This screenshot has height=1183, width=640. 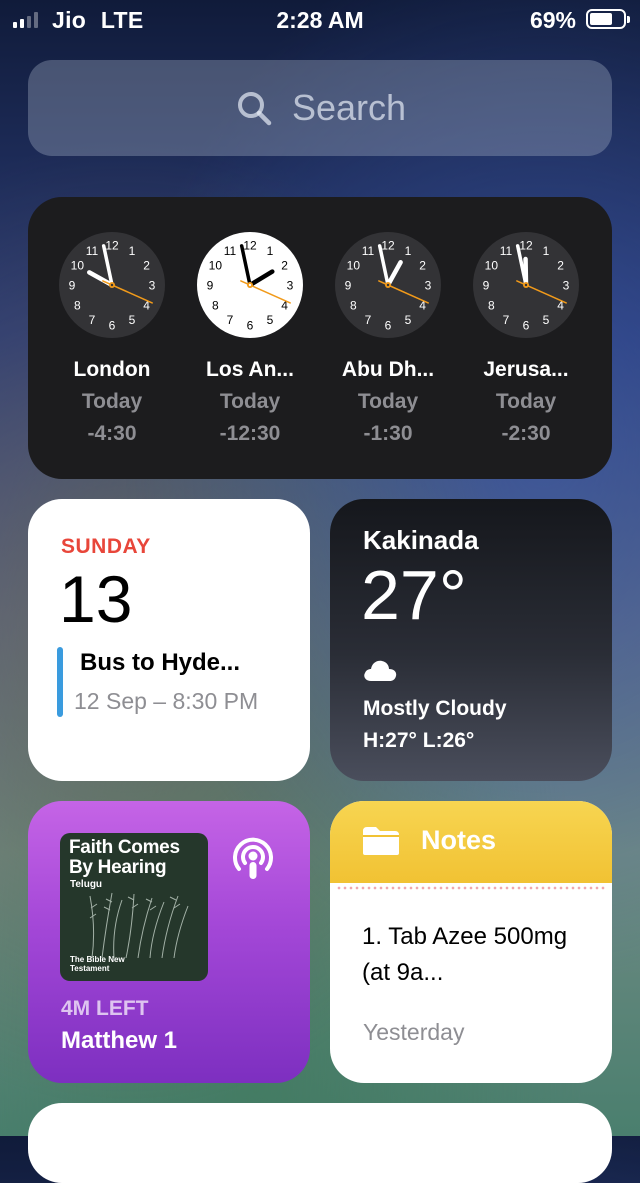 I want to click on clock-los-angeles: 123456789101112 Los An... Today -12:30, so click(x=250, y=321).